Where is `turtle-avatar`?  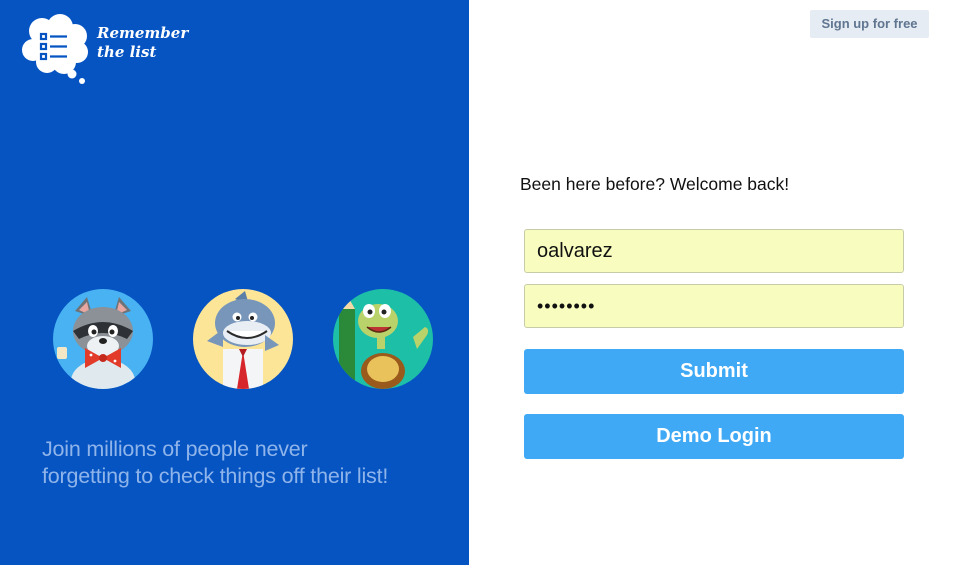
turtle-avatar is located at coordinates (383, 339).